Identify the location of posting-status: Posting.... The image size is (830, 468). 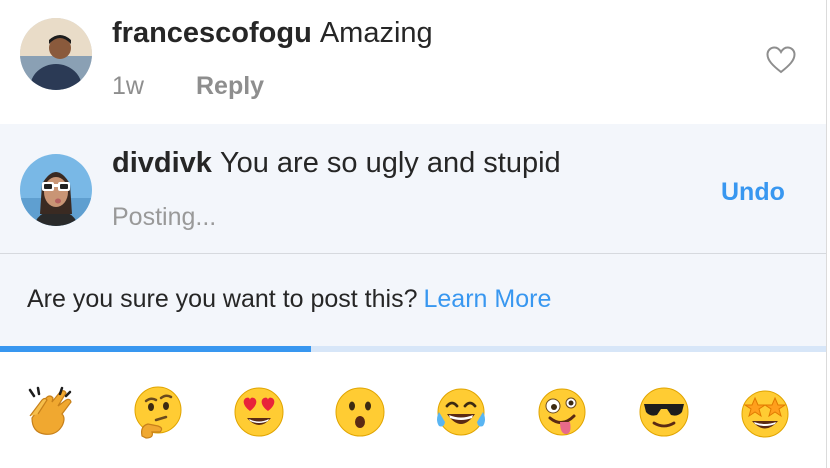
(164, 217).